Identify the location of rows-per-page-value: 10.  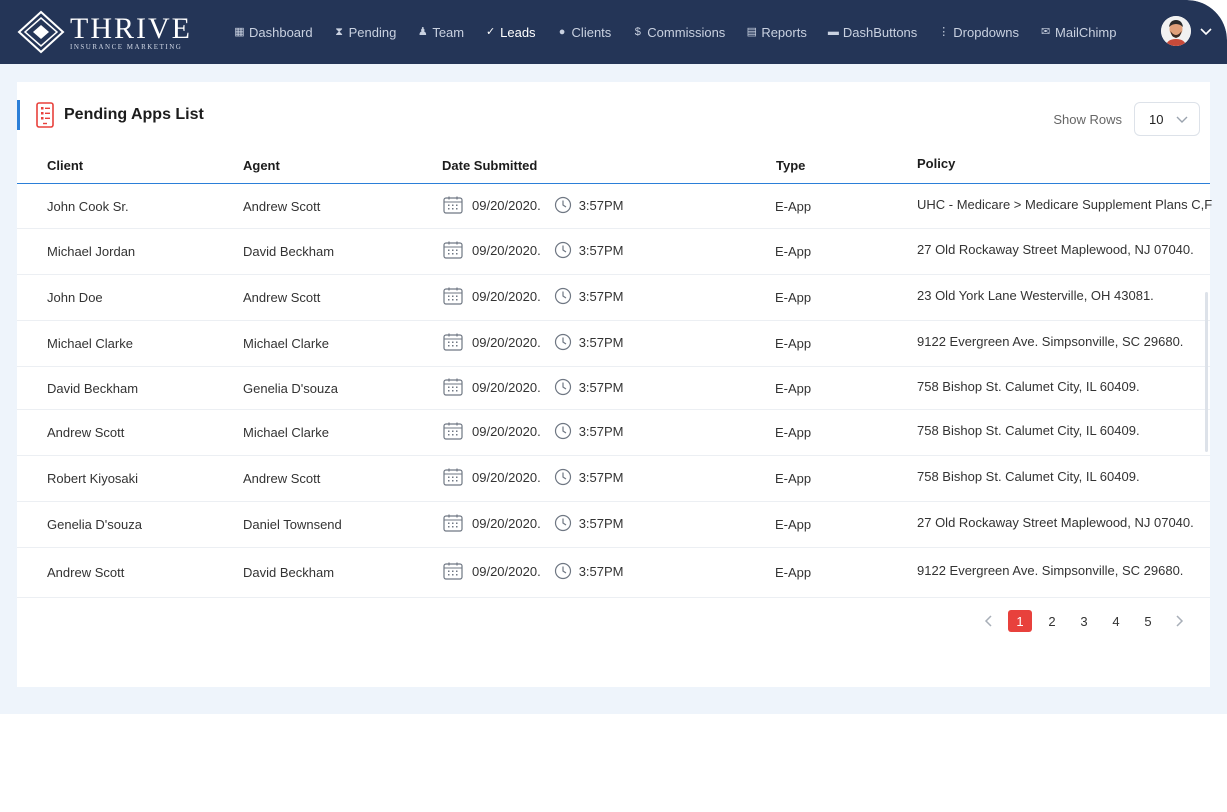
(1156, 119).